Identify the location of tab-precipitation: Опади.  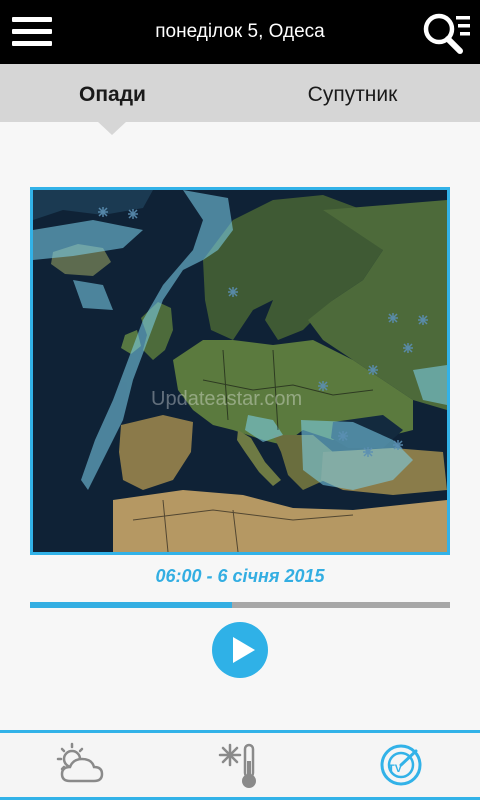
(112, 93).